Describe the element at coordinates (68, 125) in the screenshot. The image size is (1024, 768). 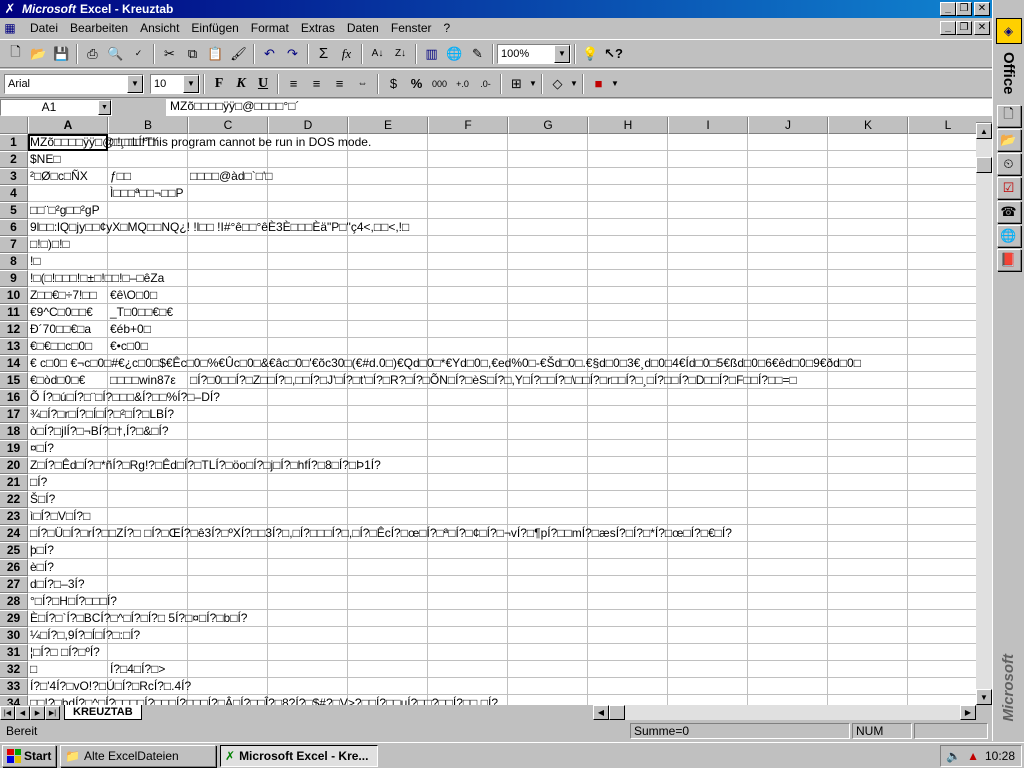
I see `column-header: A` at that location.